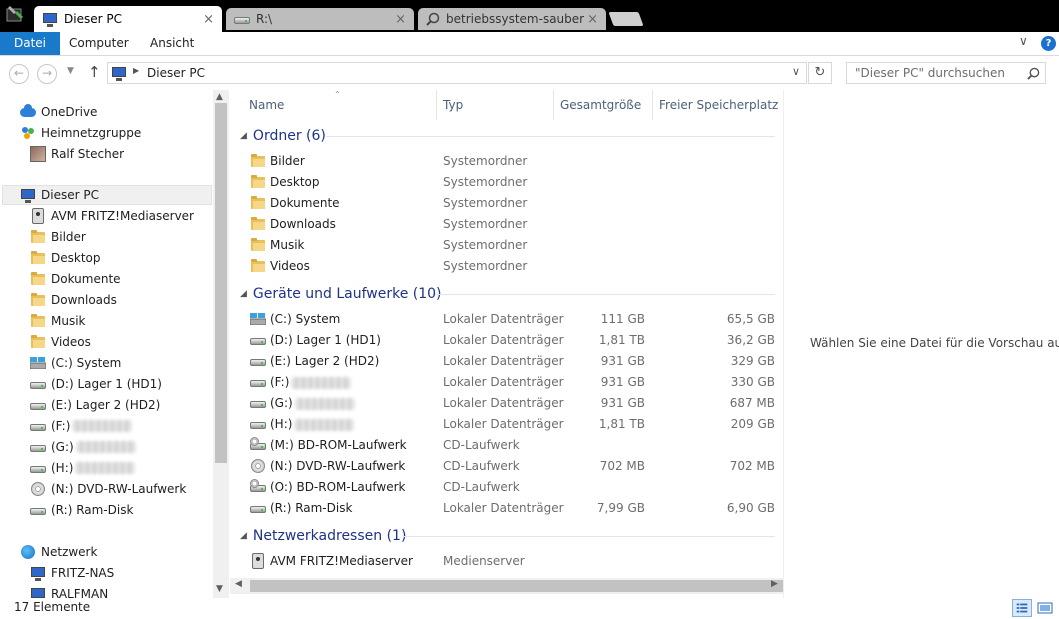 The width and height of the screenshot is (1059, 619). Describe the element at coordinates (172, 43) in the screenshot. I see `ribbon-tab-view: Ansicht` at that location.